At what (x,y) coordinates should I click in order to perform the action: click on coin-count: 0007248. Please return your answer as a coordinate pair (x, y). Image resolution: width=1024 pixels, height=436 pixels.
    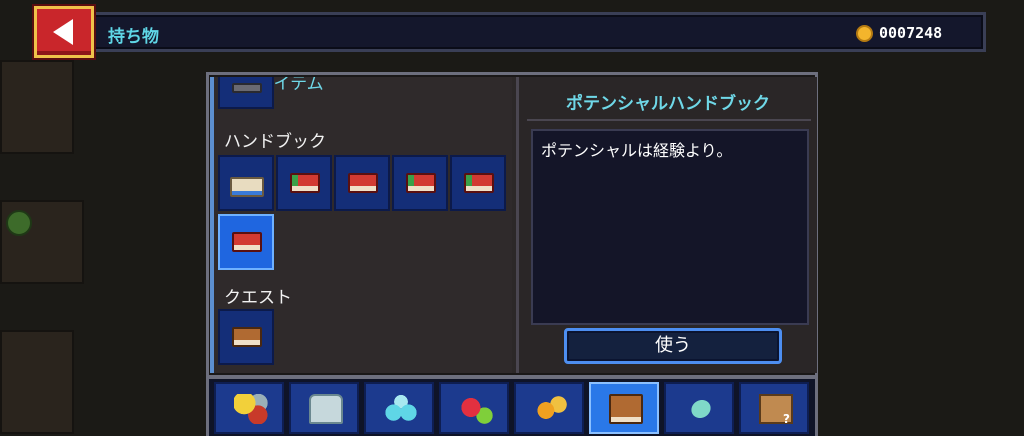
    Looking at the image, I should click on (911, 33).